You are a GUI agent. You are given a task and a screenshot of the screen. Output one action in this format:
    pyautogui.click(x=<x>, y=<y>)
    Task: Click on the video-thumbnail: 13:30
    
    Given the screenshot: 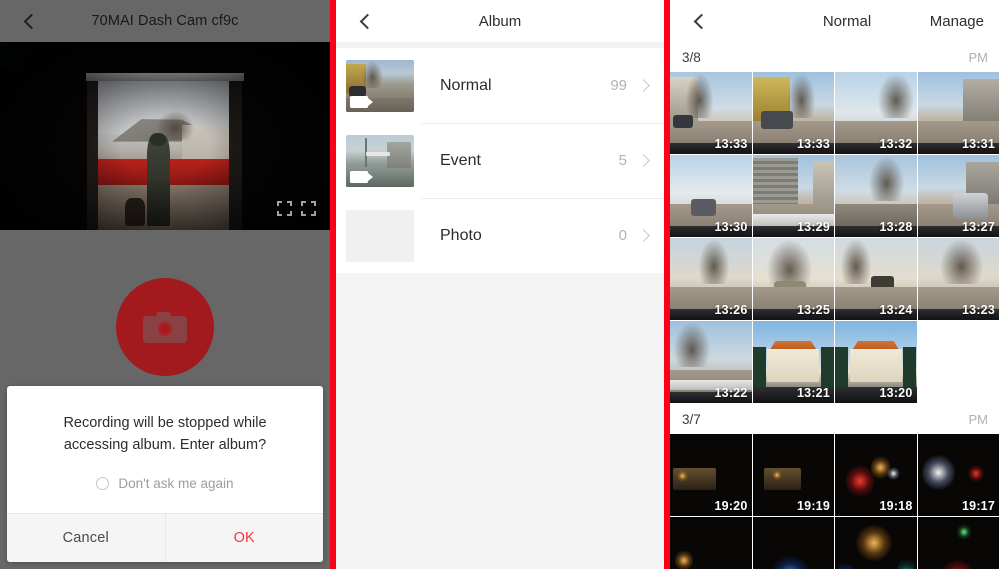 What is the action you would take?
    pyautogui.click(x=711, y=196)
    